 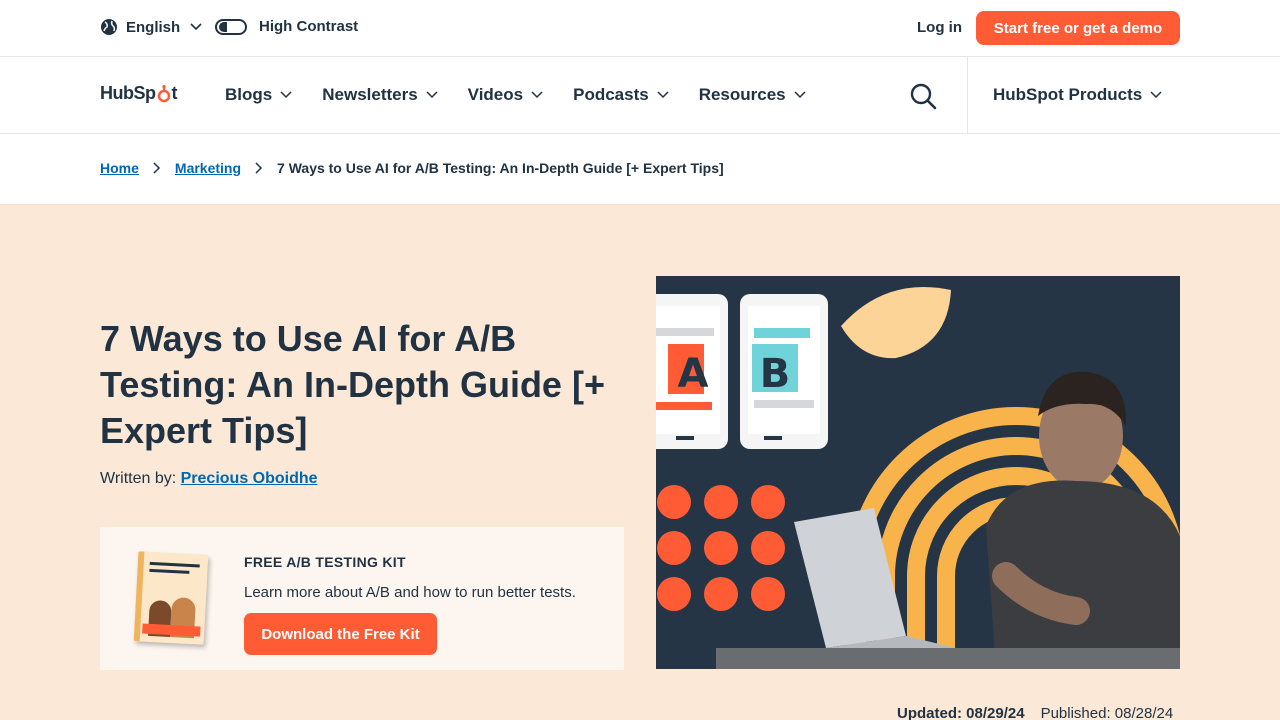 What do you see at coordinates (1075, 712) in the screenshot?
I see `published-label: Published:` at bounding box center [1075, 712].